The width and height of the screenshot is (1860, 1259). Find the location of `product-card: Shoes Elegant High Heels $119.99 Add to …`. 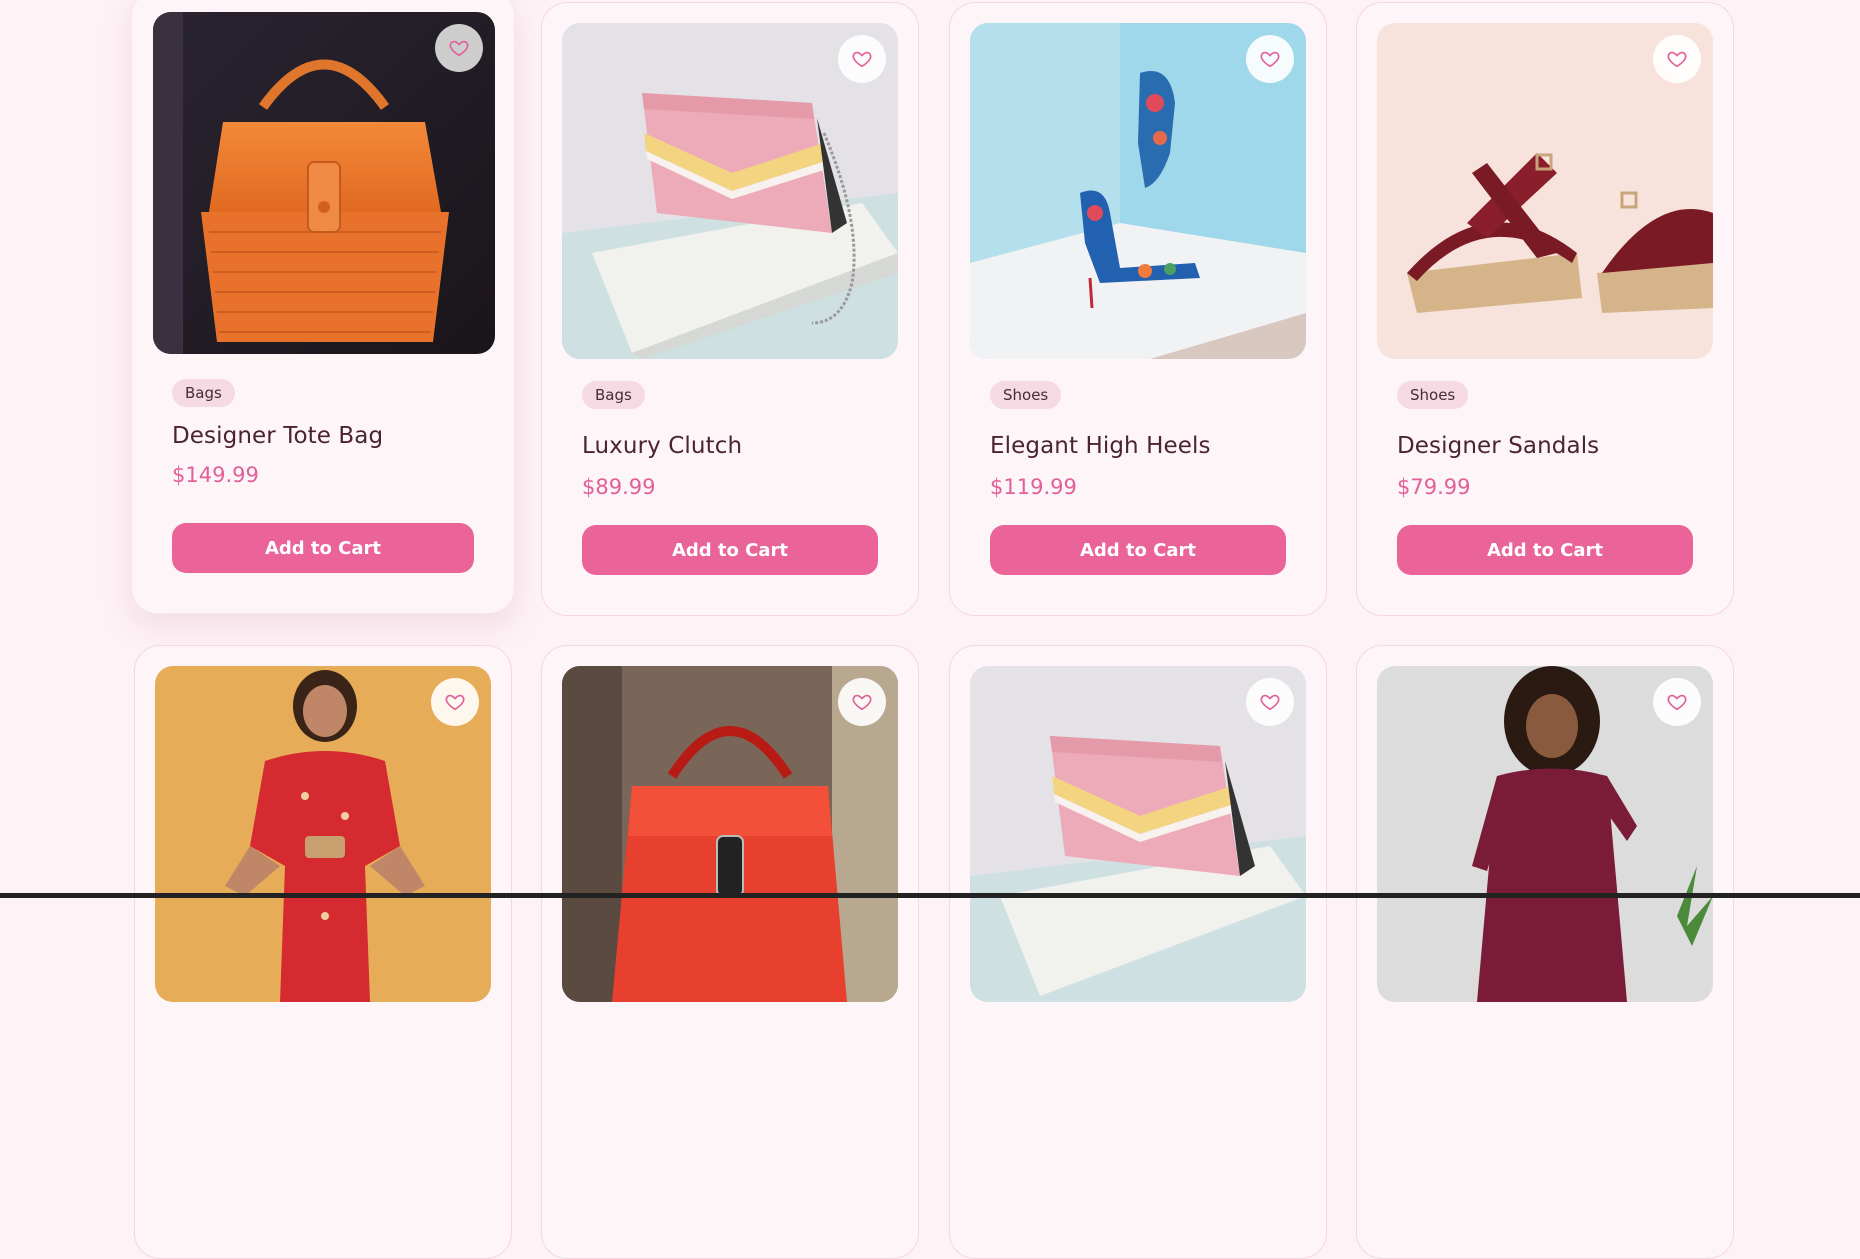

product-card: Shoes Elegant High Heels $119.99 Add to … is located at coordinates (1138, 309).